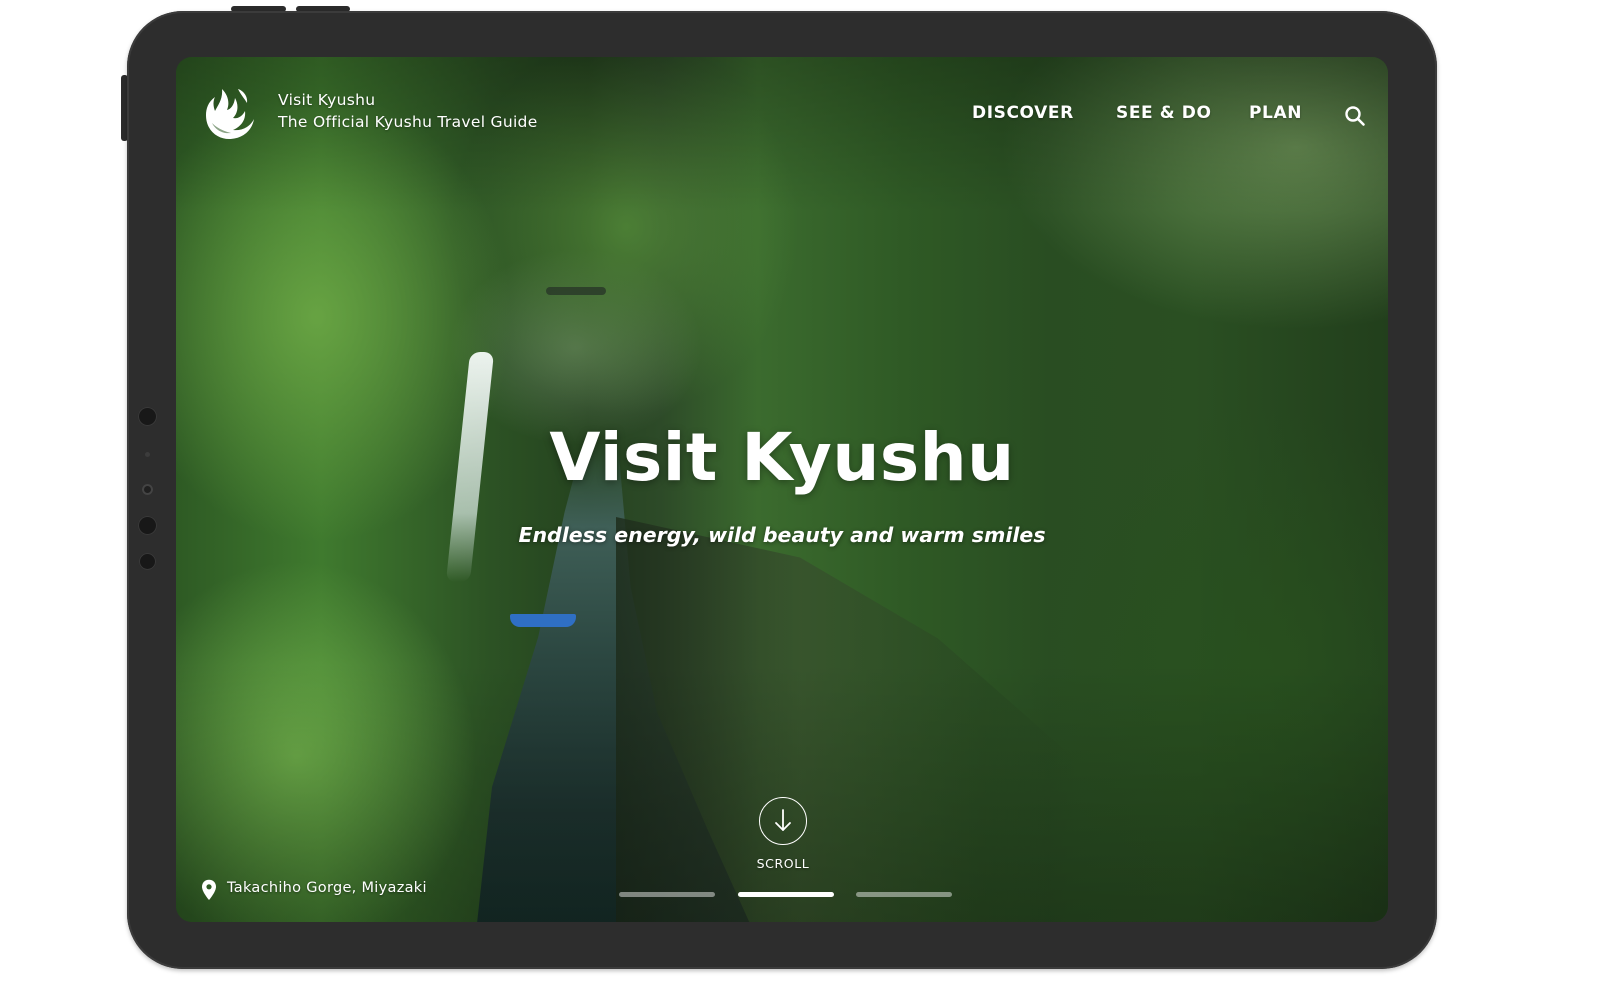 The width and height of the screenshot is (1600, 1001). Describe the element at coordinates (147, 489) in the screenshot. I see `front-camera` at that location.